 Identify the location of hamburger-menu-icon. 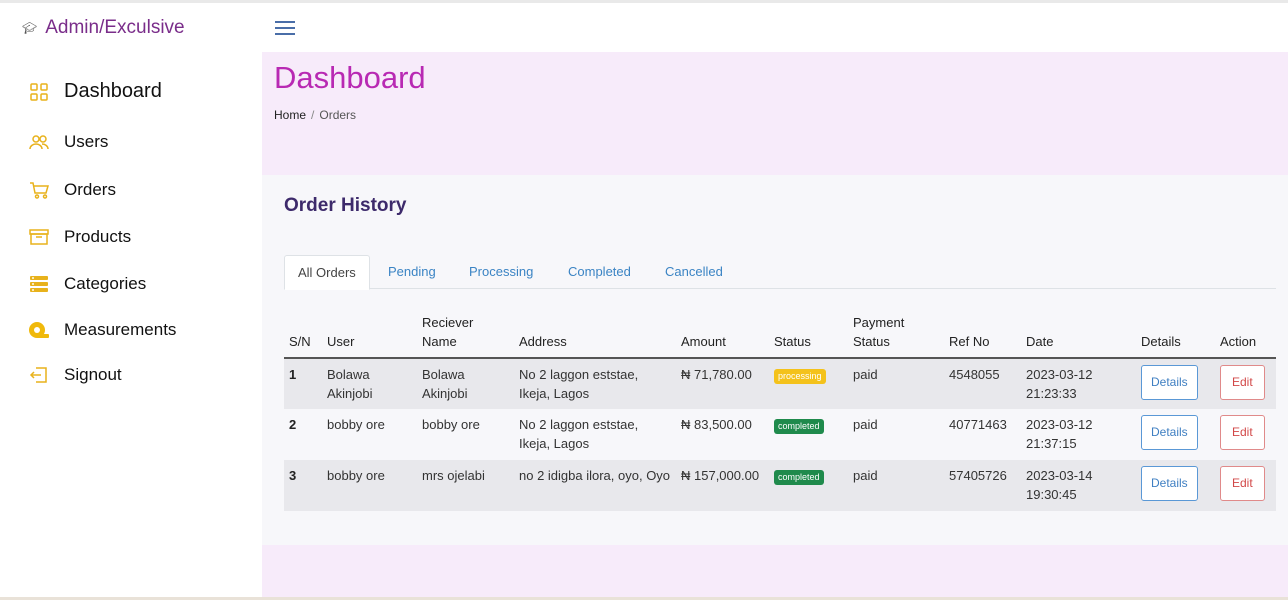
(285, 29).